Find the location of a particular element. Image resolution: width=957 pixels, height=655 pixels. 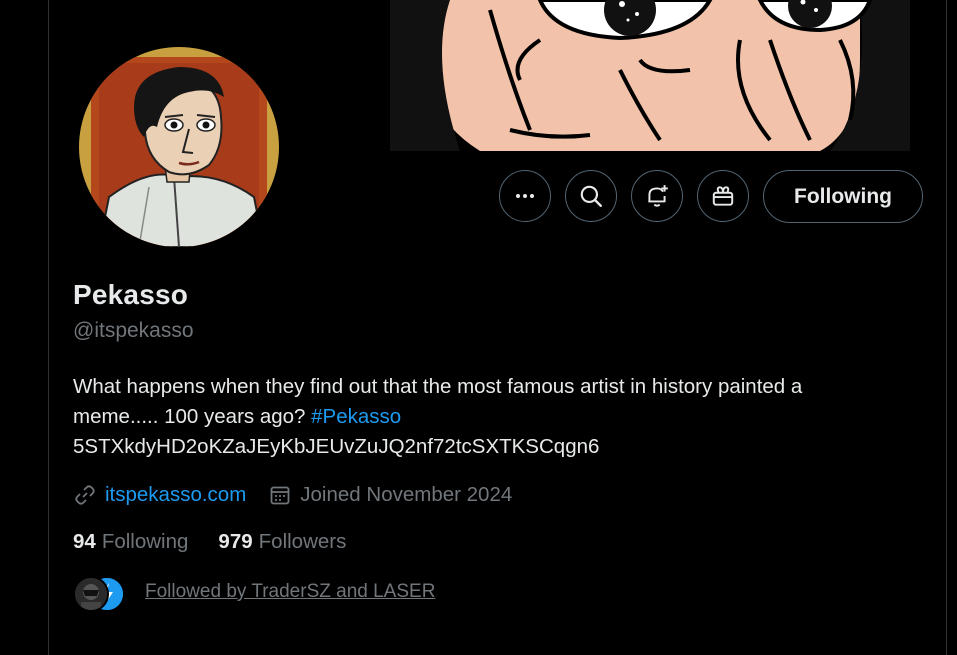

bell-plus-icon is located at coordinates (658, 196).